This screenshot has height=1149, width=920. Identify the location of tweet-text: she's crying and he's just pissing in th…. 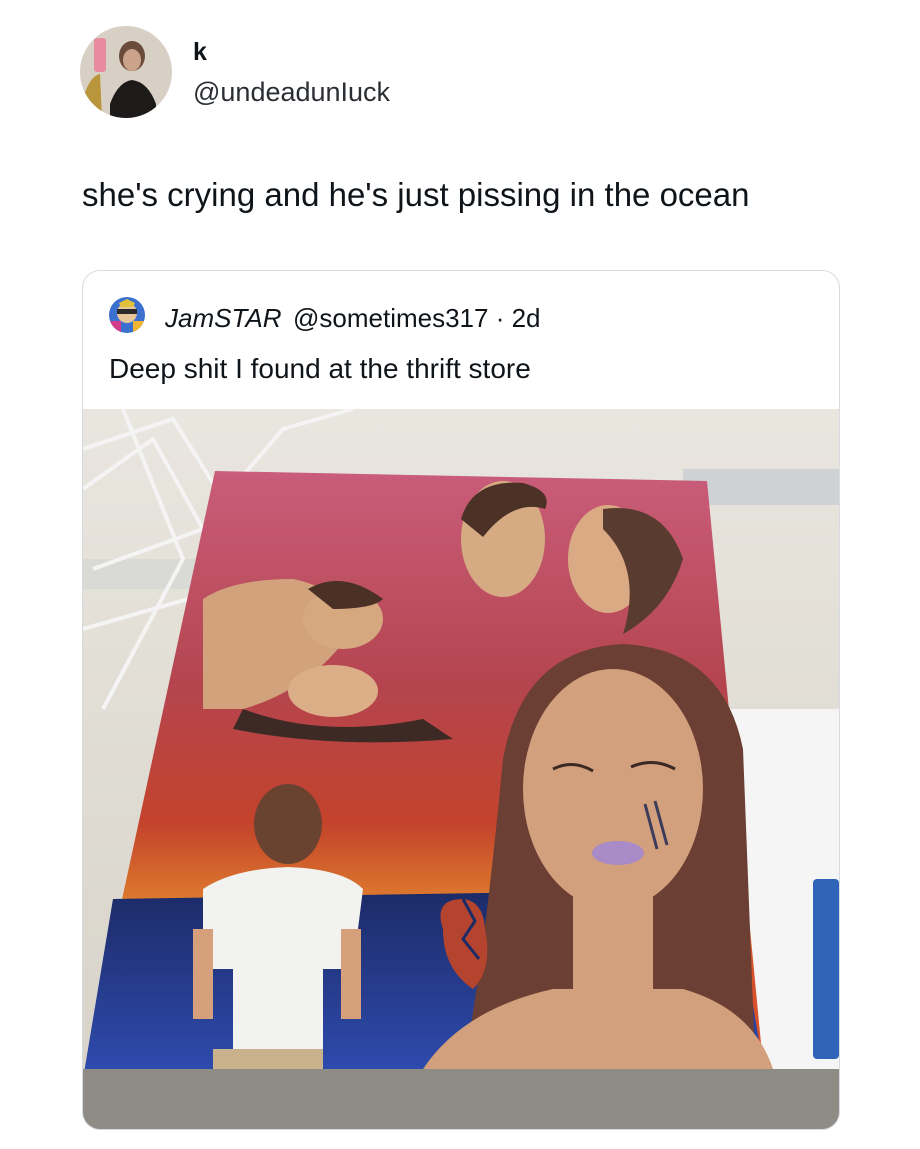
(416, 194).